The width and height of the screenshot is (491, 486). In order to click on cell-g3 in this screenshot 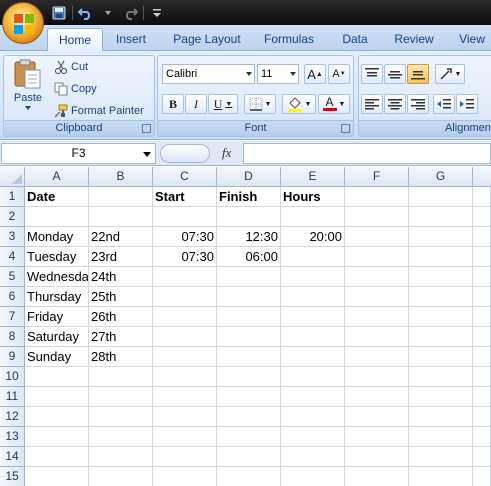, I will do `click(441, 237)`.